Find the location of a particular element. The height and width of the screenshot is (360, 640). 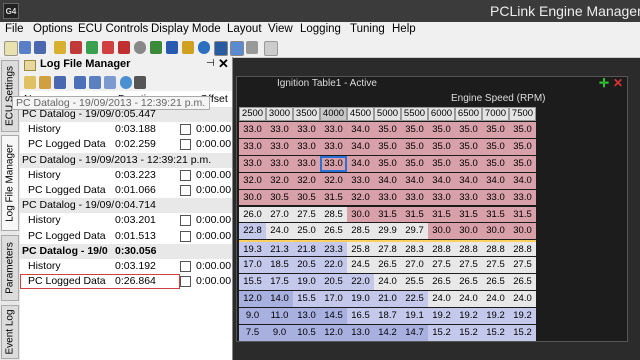

log-item-row: History 0:03.223 0:00.00 is located at coordinates (126, 175).